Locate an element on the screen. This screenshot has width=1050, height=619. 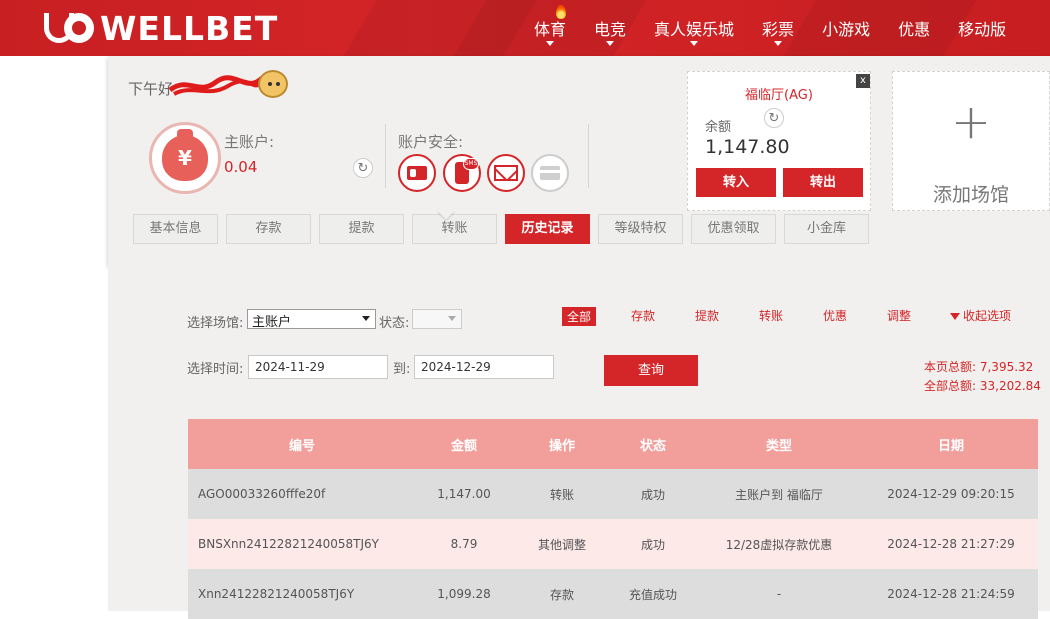
add-venue-button: + 添加场馆 is located at coordinates (971, 141).